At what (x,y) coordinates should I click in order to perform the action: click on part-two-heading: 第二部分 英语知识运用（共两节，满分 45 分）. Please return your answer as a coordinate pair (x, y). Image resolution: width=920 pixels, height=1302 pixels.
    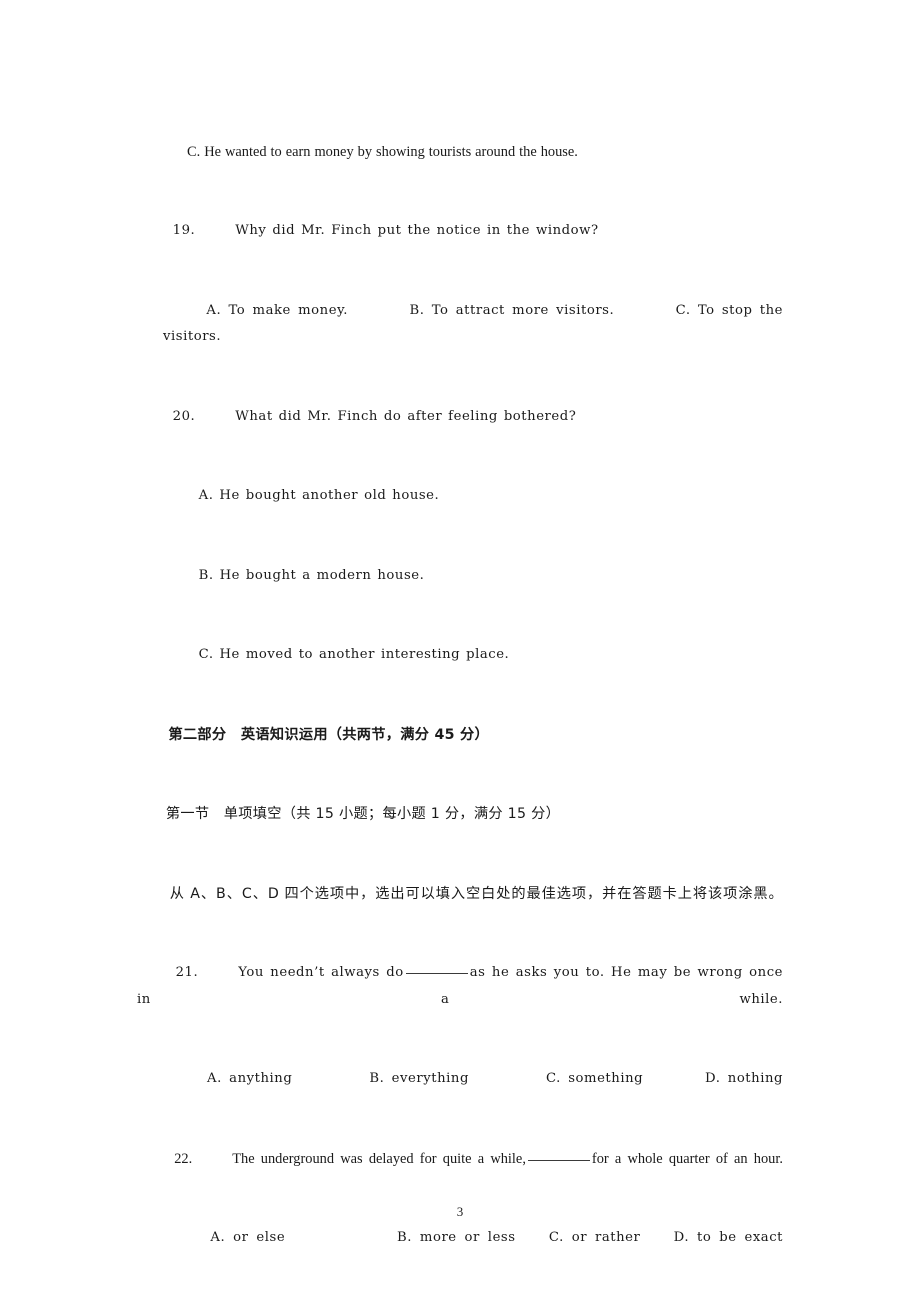
    Looking at the image, I should click on (329, 734).